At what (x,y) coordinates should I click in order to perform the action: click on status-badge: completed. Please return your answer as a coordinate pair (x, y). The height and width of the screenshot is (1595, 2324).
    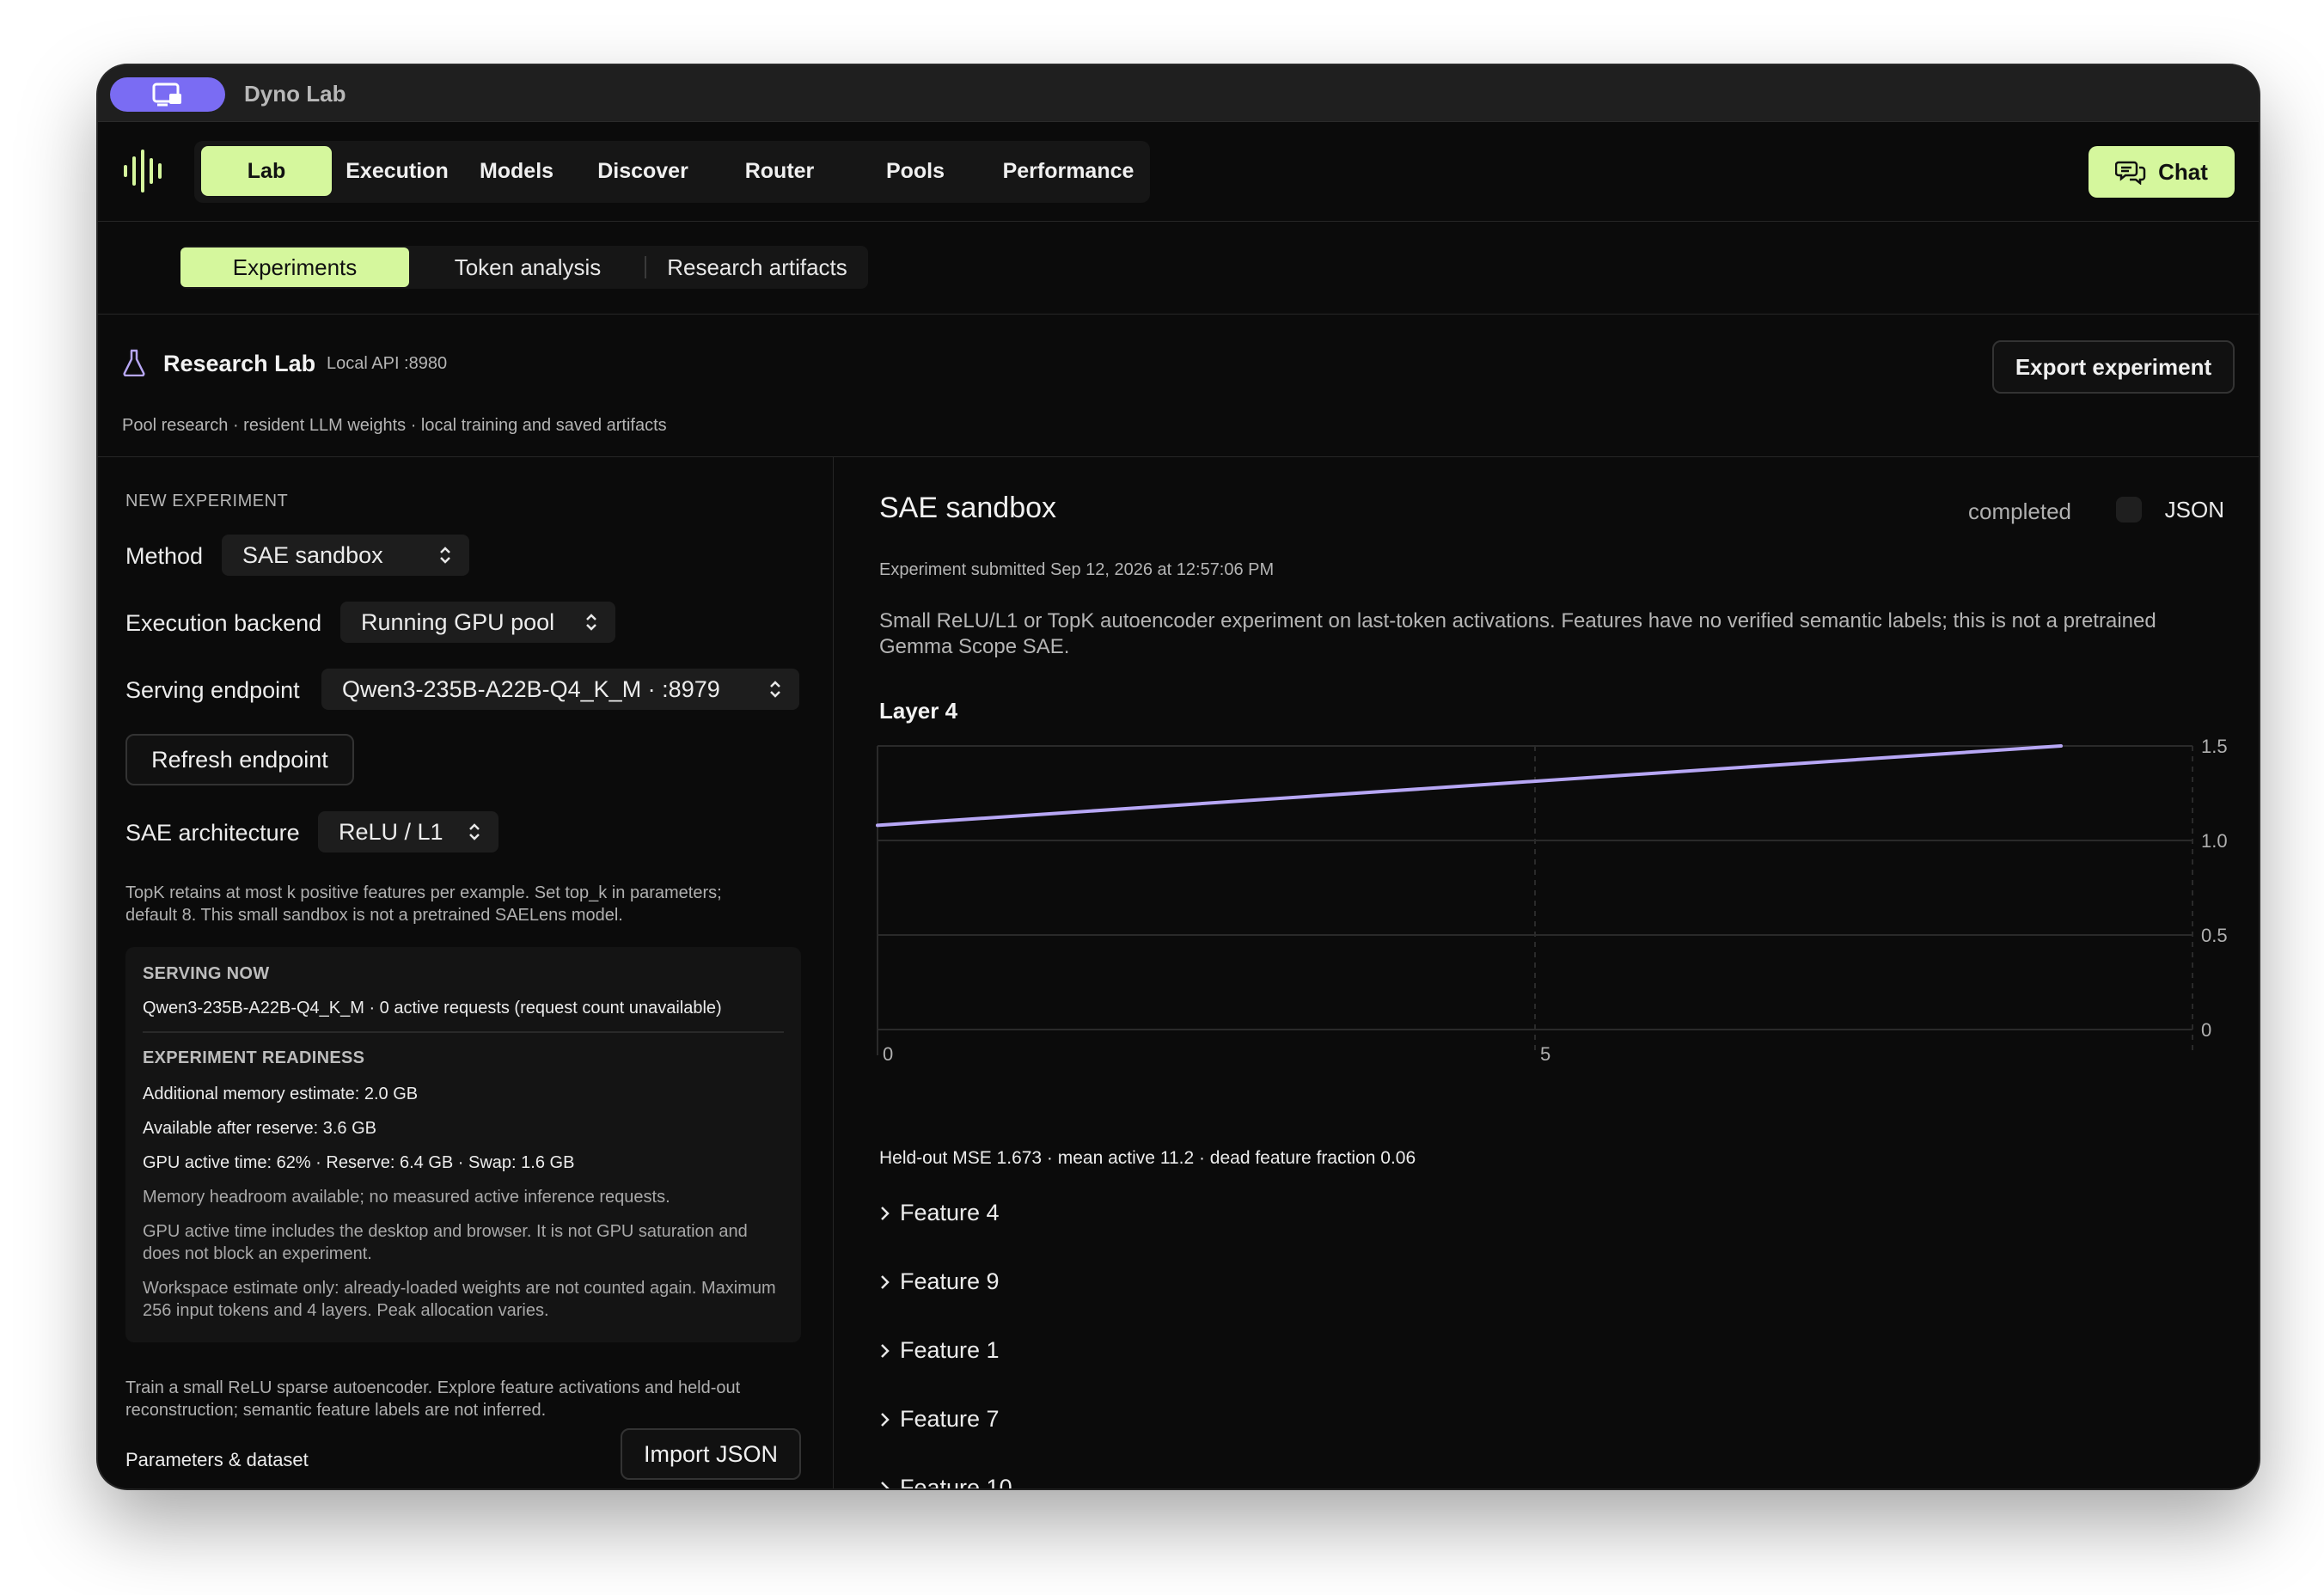
    Looking at the image, I should click on (2020, 511).